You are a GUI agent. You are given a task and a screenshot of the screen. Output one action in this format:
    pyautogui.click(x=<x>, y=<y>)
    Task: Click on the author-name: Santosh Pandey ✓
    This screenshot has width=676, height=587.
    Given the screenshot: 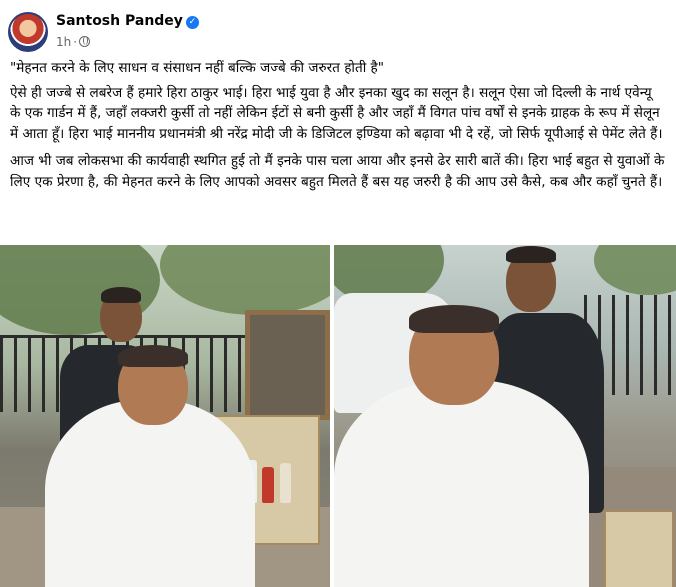 What is the action you would take?
    pyautogui.click(x=127, y=21)
    